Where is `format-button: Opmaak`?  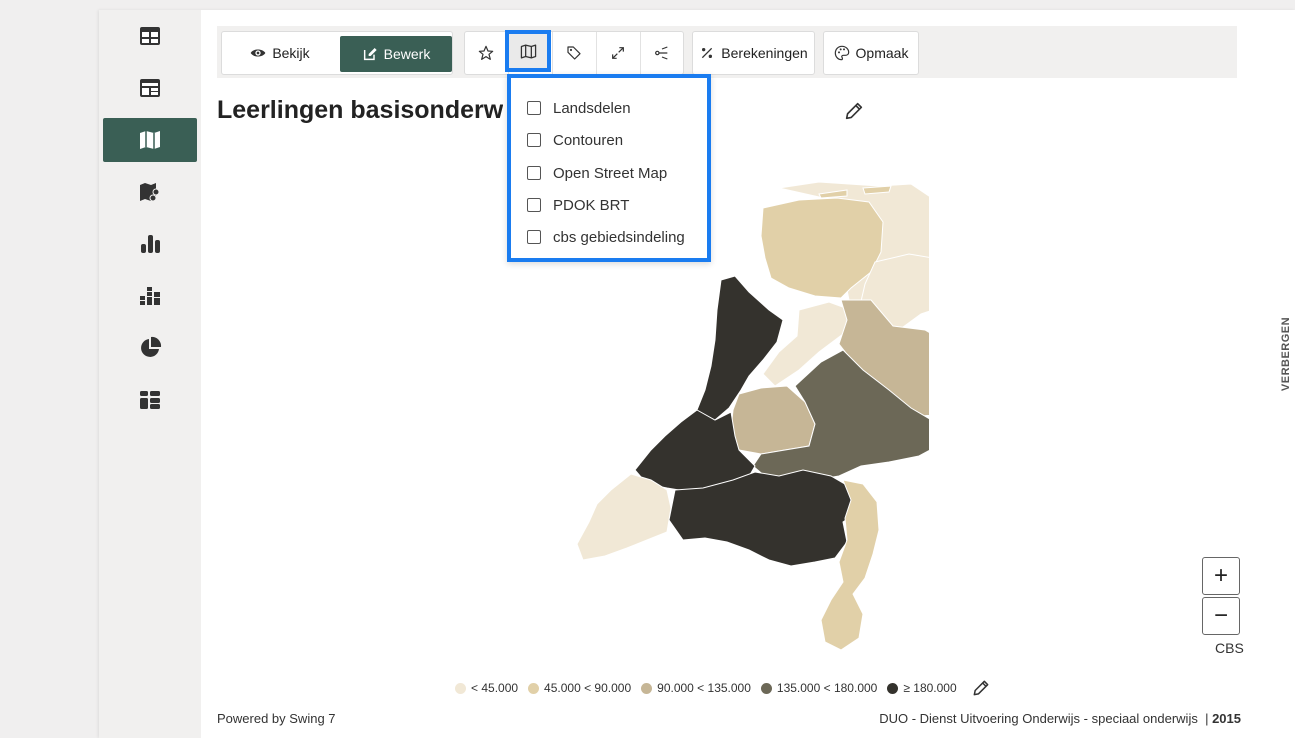
format-button: Opmaak is located at coordinates (871, 53).